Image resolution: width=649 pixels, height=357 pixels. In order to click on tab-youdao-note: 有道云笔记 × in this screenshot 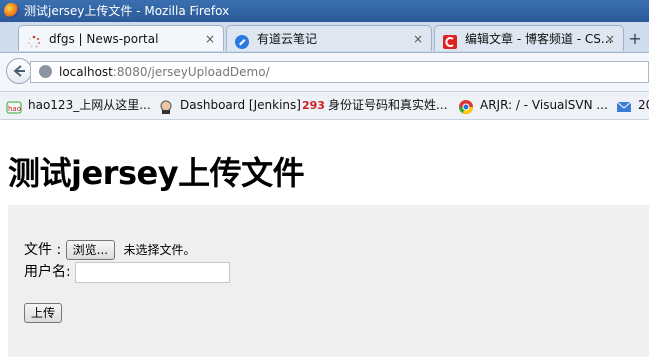, I will do `click(329, 38)`.